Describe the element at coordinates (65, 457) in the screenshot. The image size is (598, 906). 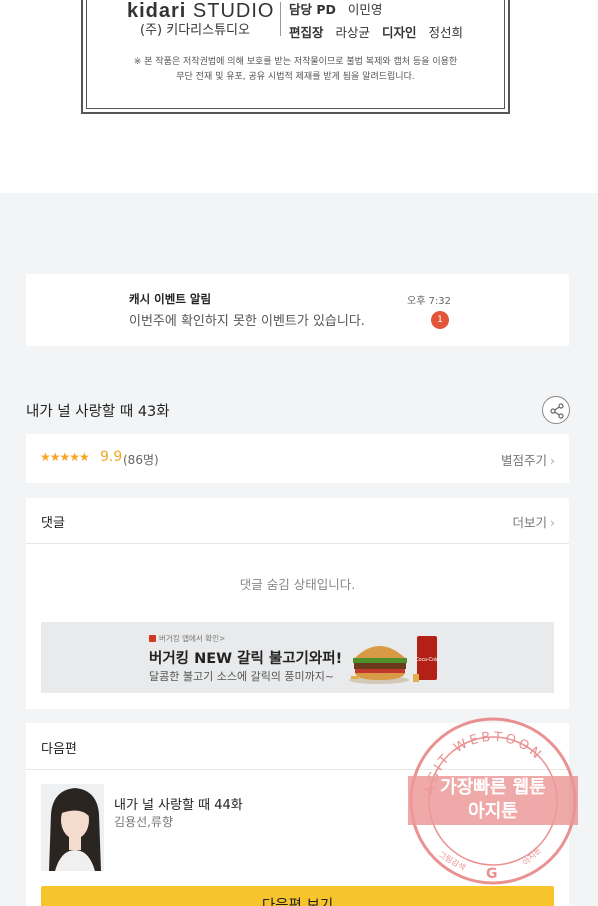
I see `rating-stars: ★★★★★` at that location.